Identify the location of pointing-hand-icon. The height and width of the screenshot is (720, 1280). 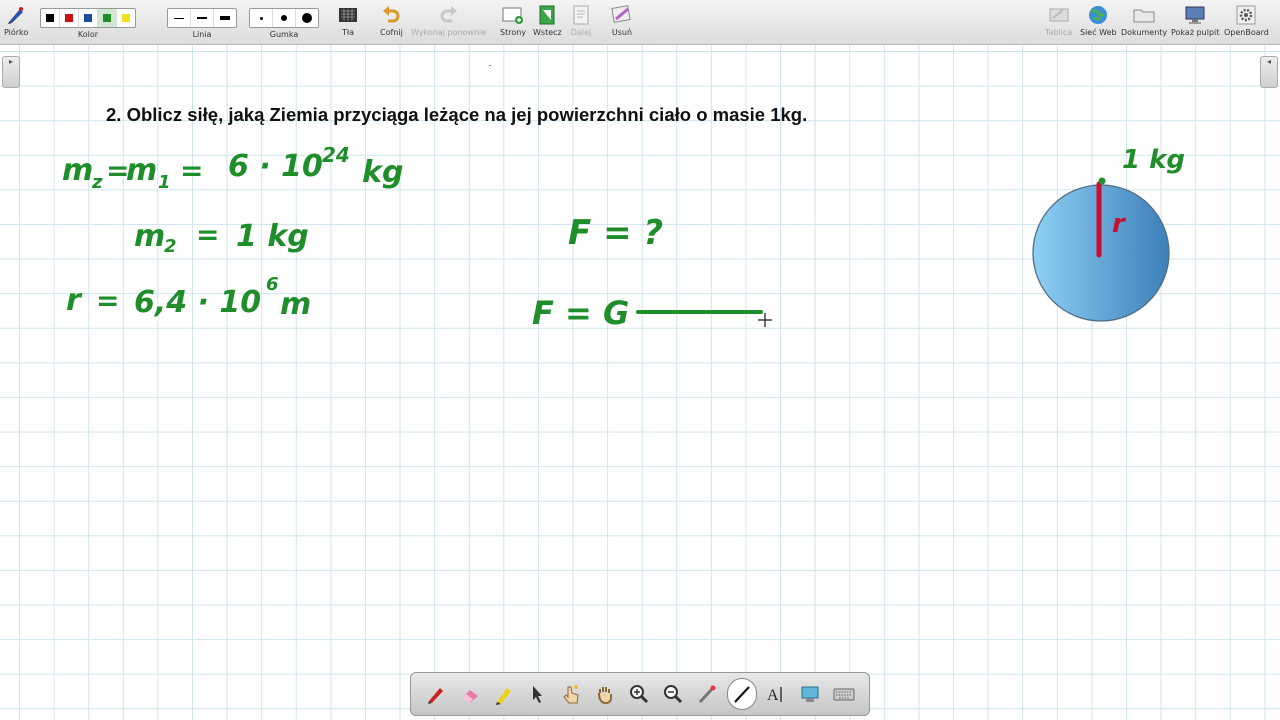
(571, 694).